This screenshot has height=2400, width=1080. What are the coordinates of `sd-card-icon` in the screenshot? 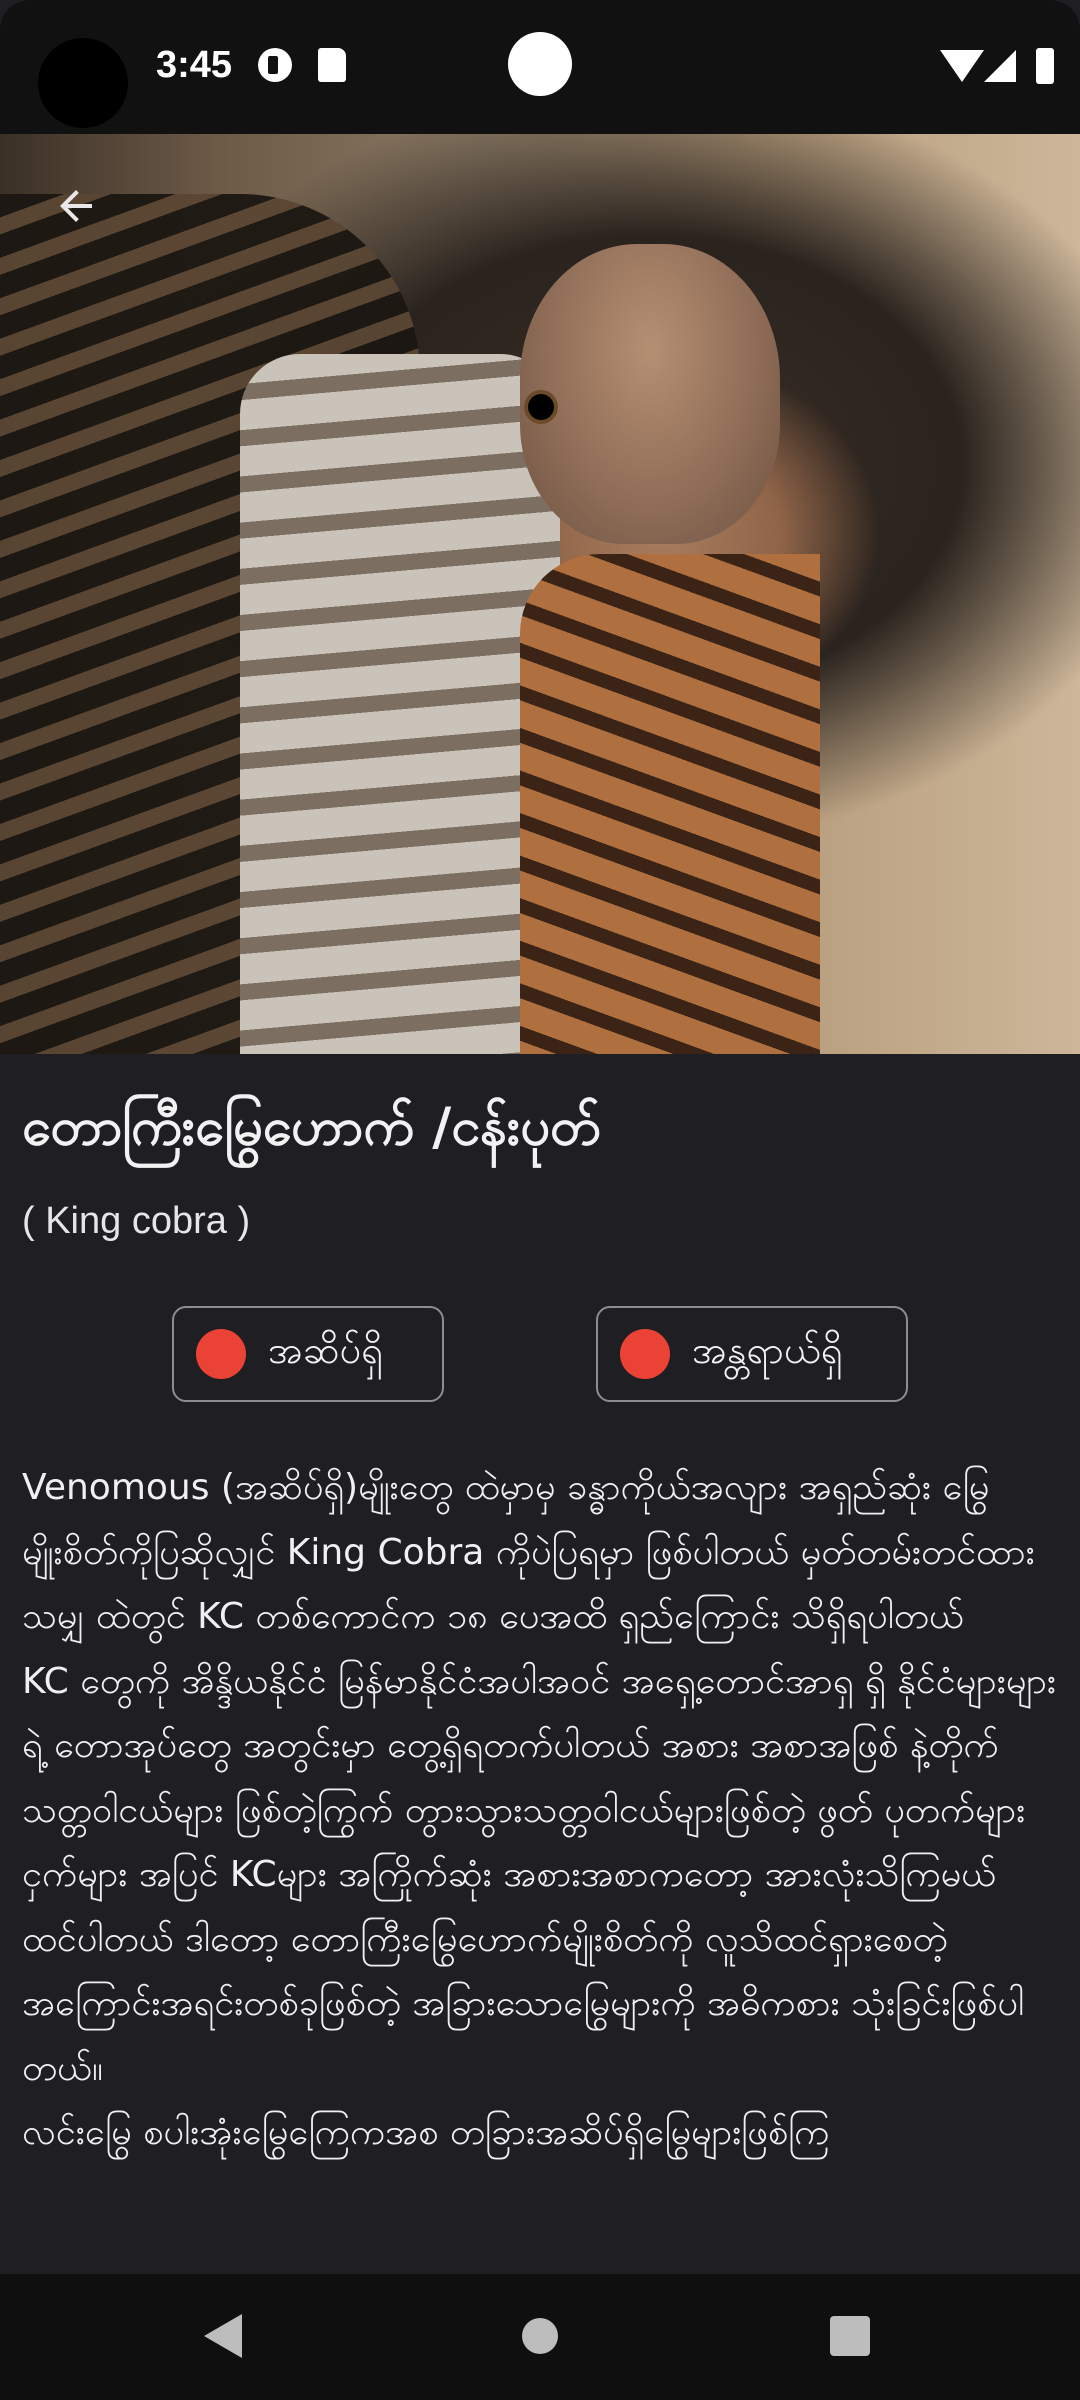 It's located at (332, 65).